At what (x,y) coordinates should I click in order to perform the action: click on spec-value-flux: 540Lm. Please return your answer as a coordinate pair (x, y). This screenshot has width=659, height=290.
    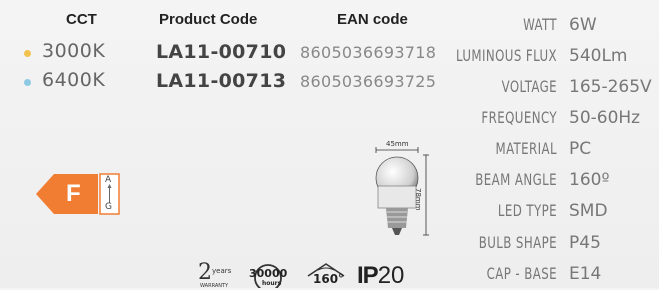
    Looking at the image, I should click on (598, 56).